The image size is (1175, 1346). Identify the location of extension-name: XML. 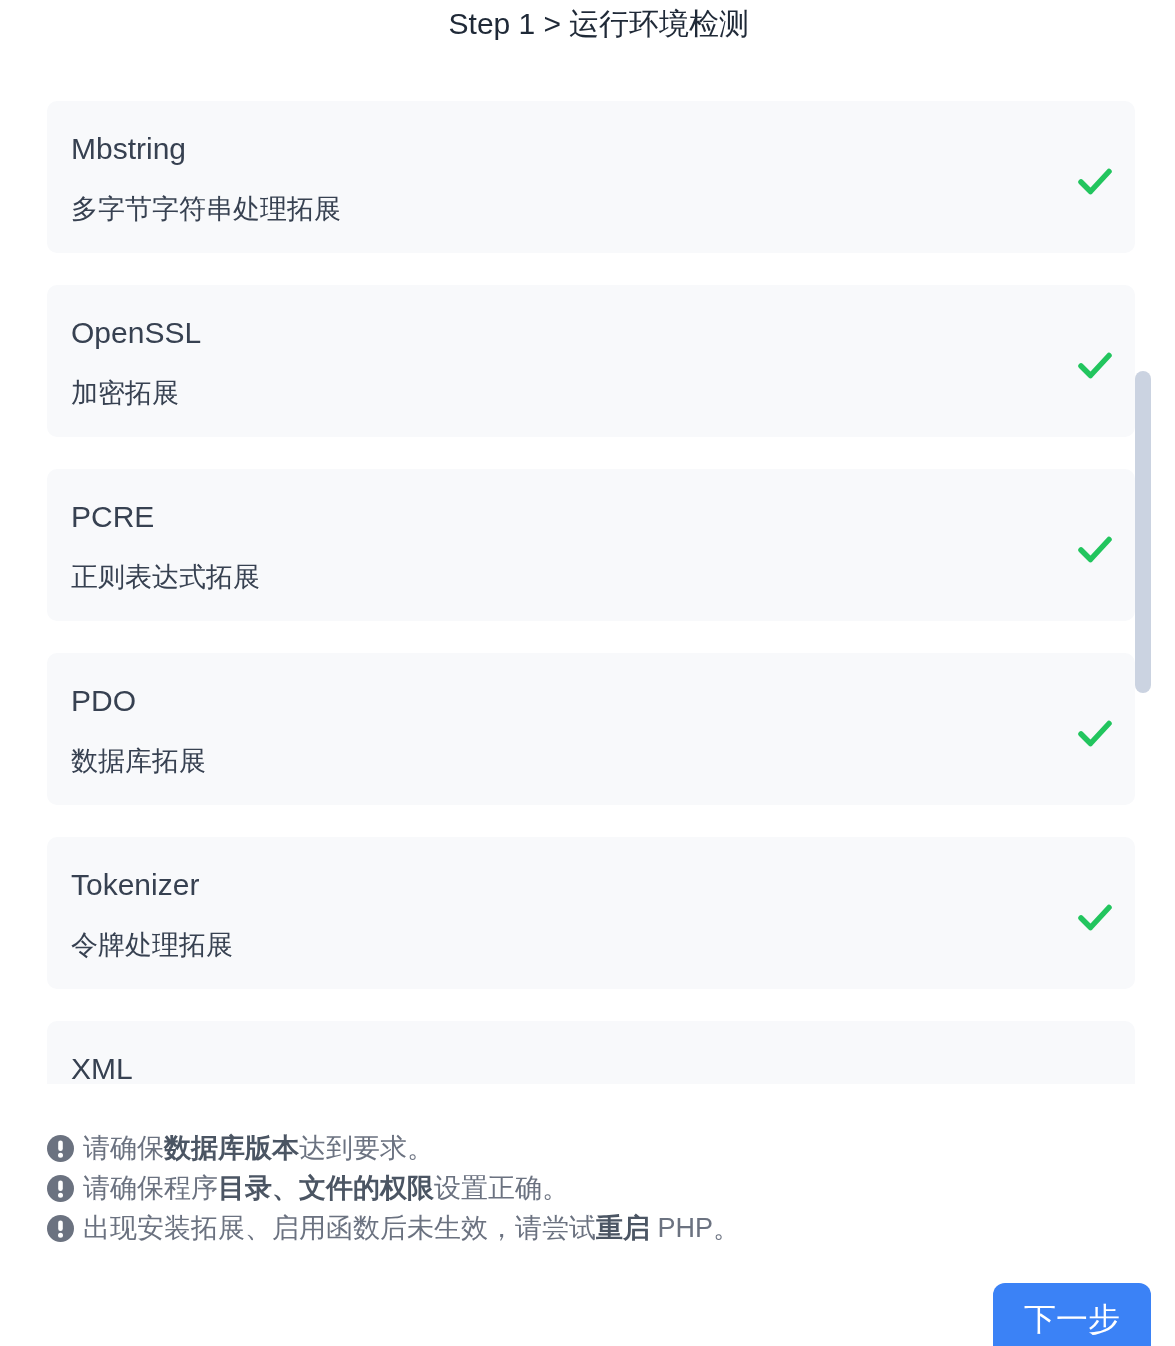
(102, 1069).